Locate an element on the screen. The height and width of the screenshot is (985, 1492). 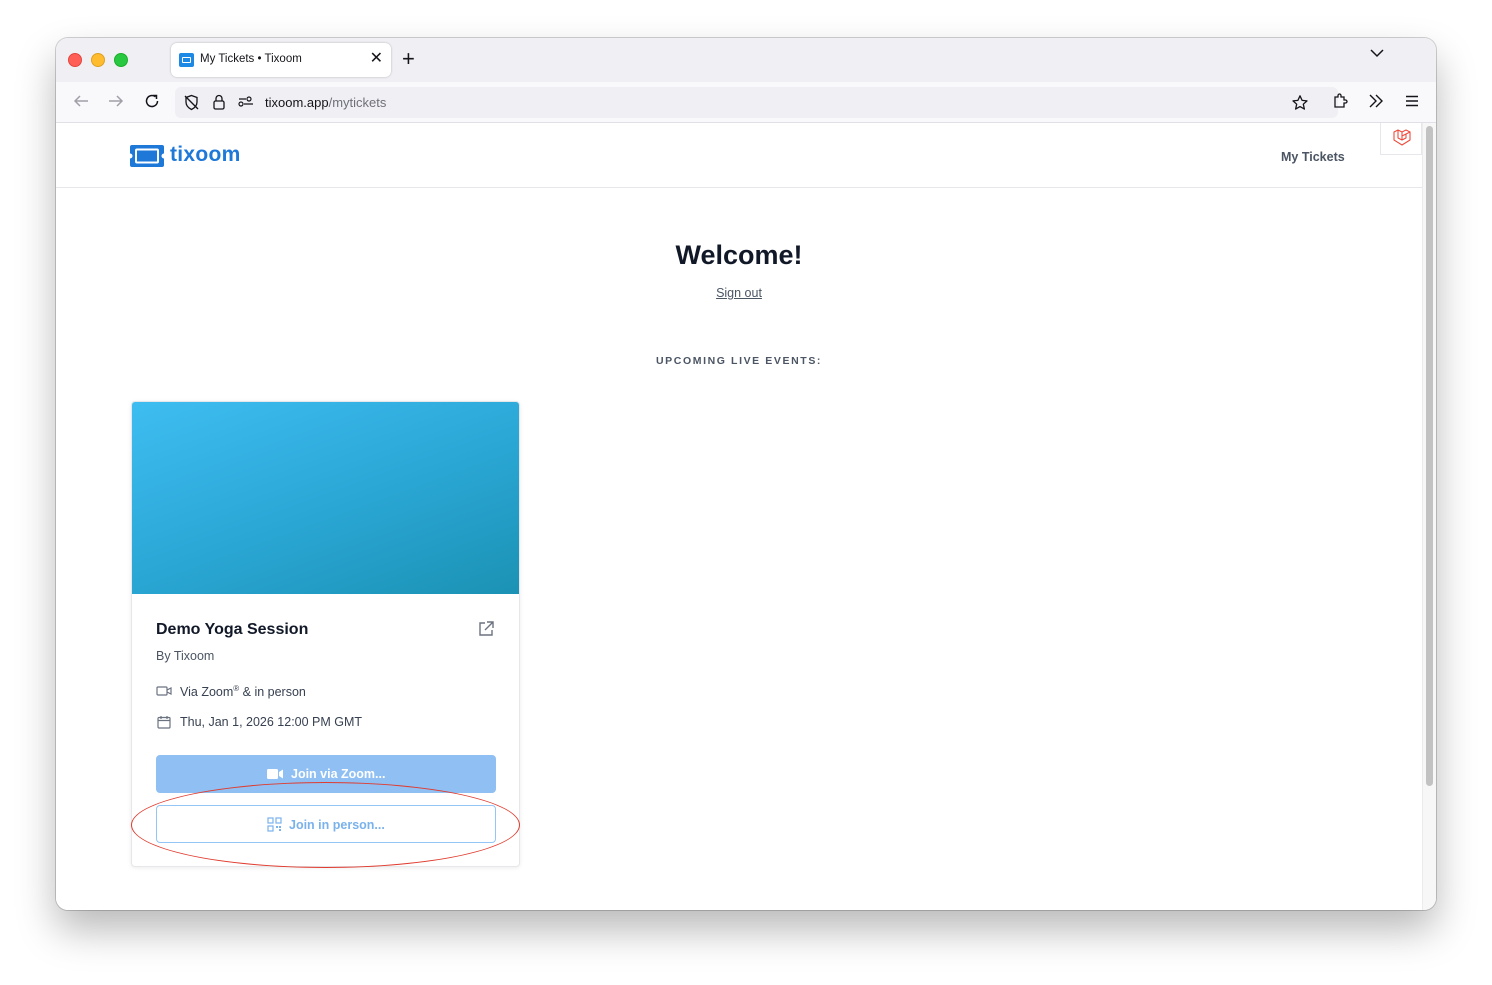
back-arrow-icon is located at coordinates (81, 101).